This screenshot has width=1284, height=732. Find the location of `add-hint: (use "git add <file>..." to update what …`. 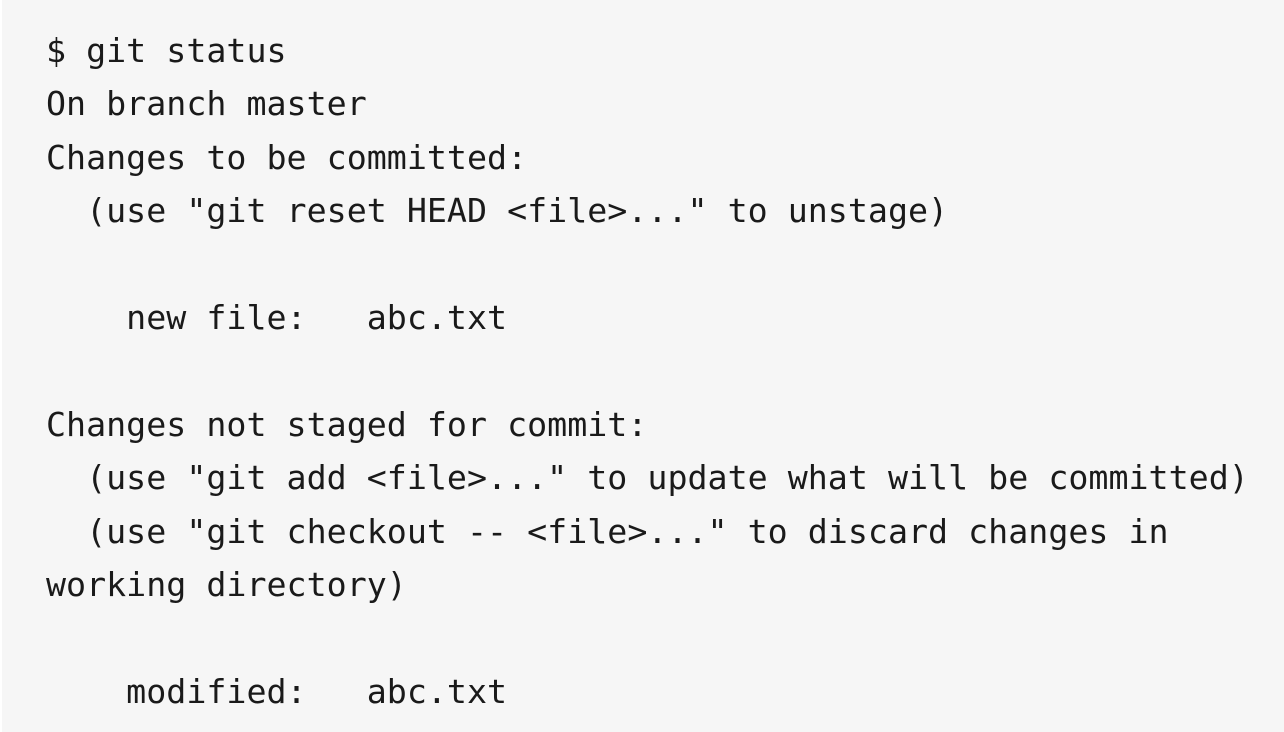

add-hint: (use "git add <file>..." to update what … is located at coordinates (647, 478).